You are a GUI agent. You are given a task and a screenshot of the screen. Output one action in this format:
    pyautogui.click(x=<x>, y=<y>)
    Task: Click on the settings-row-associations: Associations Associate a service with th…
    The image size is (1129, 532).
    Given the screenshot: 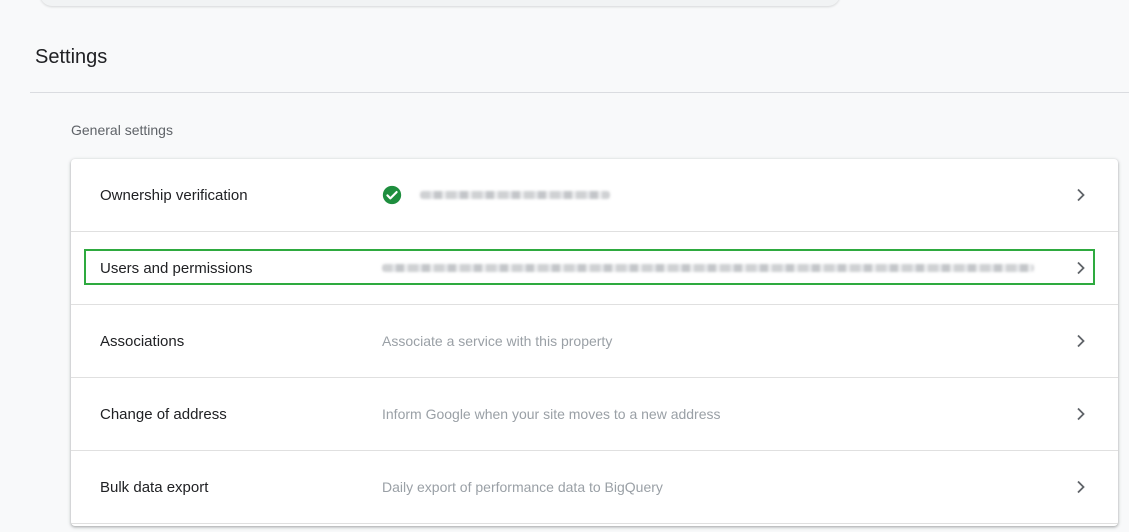 What is the action you would take?
    pyautogui.click(x=594, y=341)
    